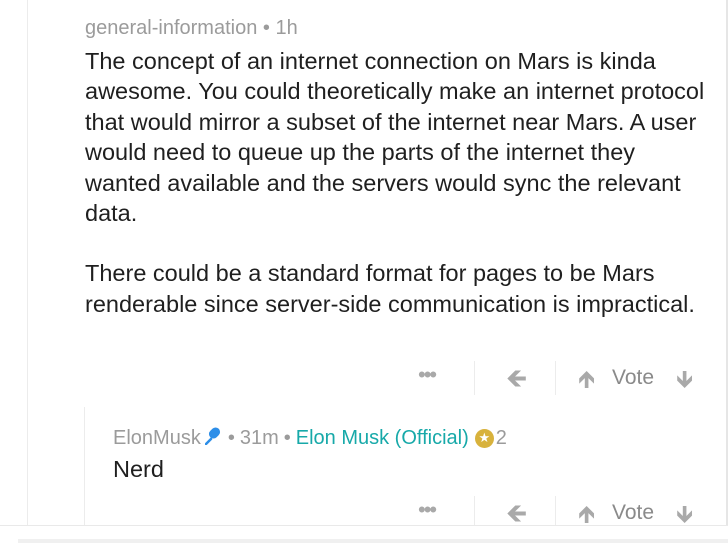 This screenshot has height=543, width=728. I want to click on thread-line, so click(27, 262).